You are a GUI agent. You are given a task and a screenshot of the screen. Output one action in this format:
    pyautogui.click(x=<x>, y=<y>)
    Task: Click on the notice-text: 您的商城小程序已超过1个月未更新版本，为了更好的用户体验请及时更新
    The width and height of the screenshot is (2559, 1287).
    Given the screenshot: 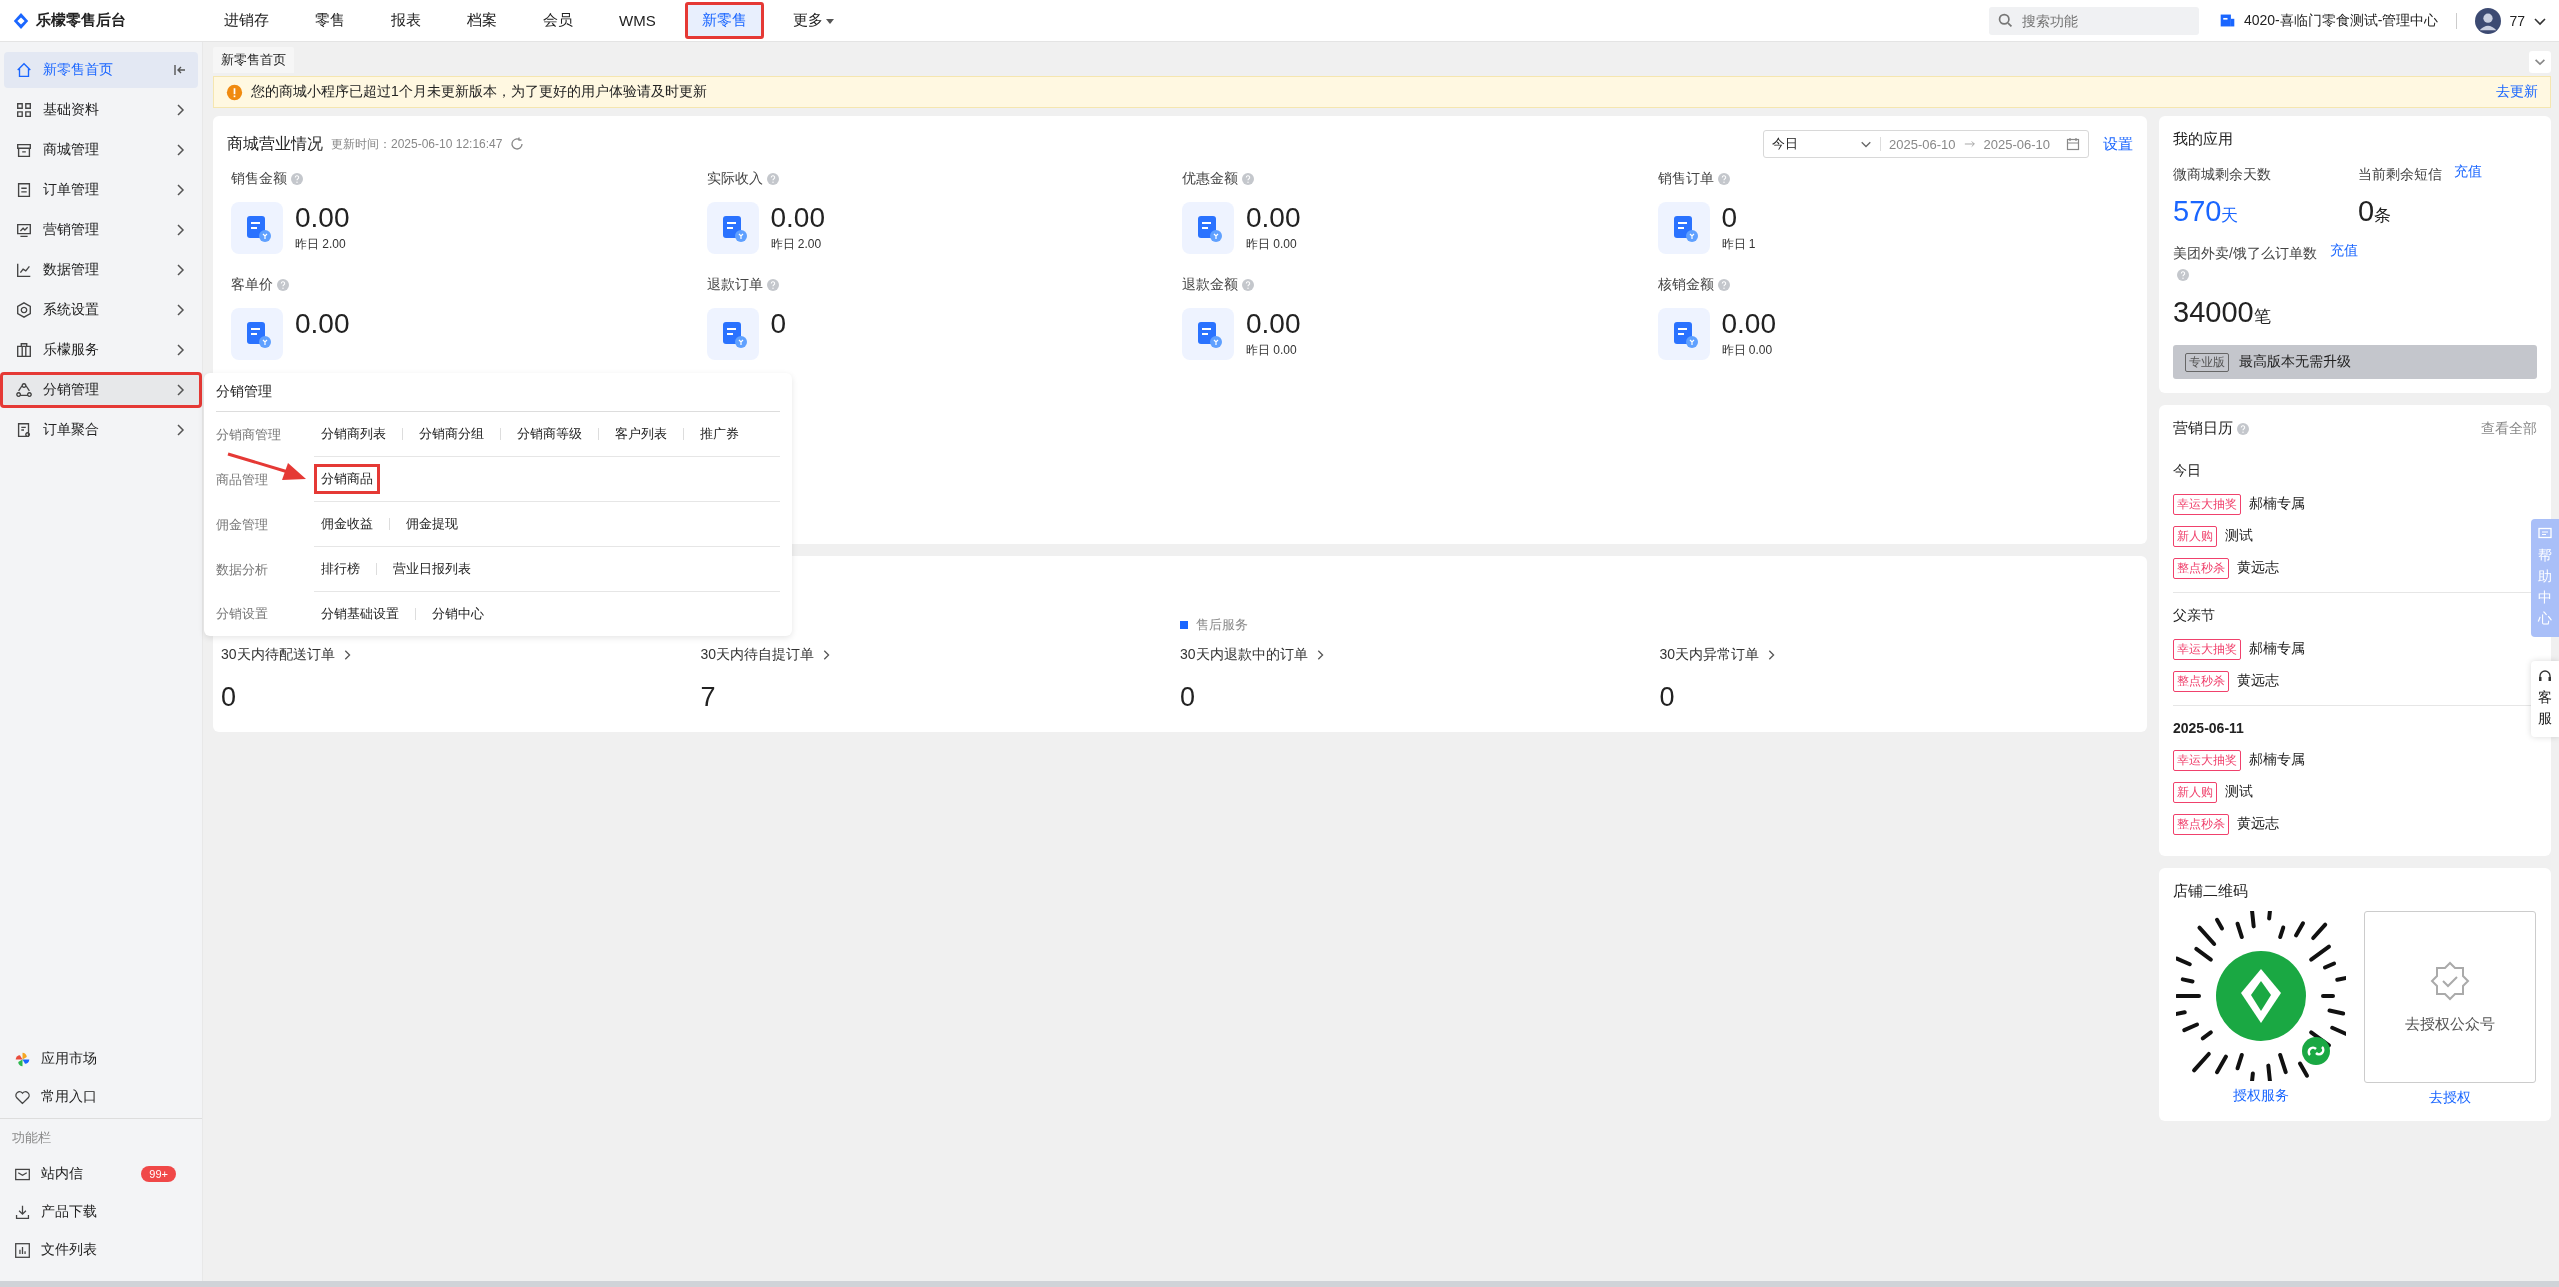 What is the action you would take?
    pyautogui.click(x=479, y=92)
    